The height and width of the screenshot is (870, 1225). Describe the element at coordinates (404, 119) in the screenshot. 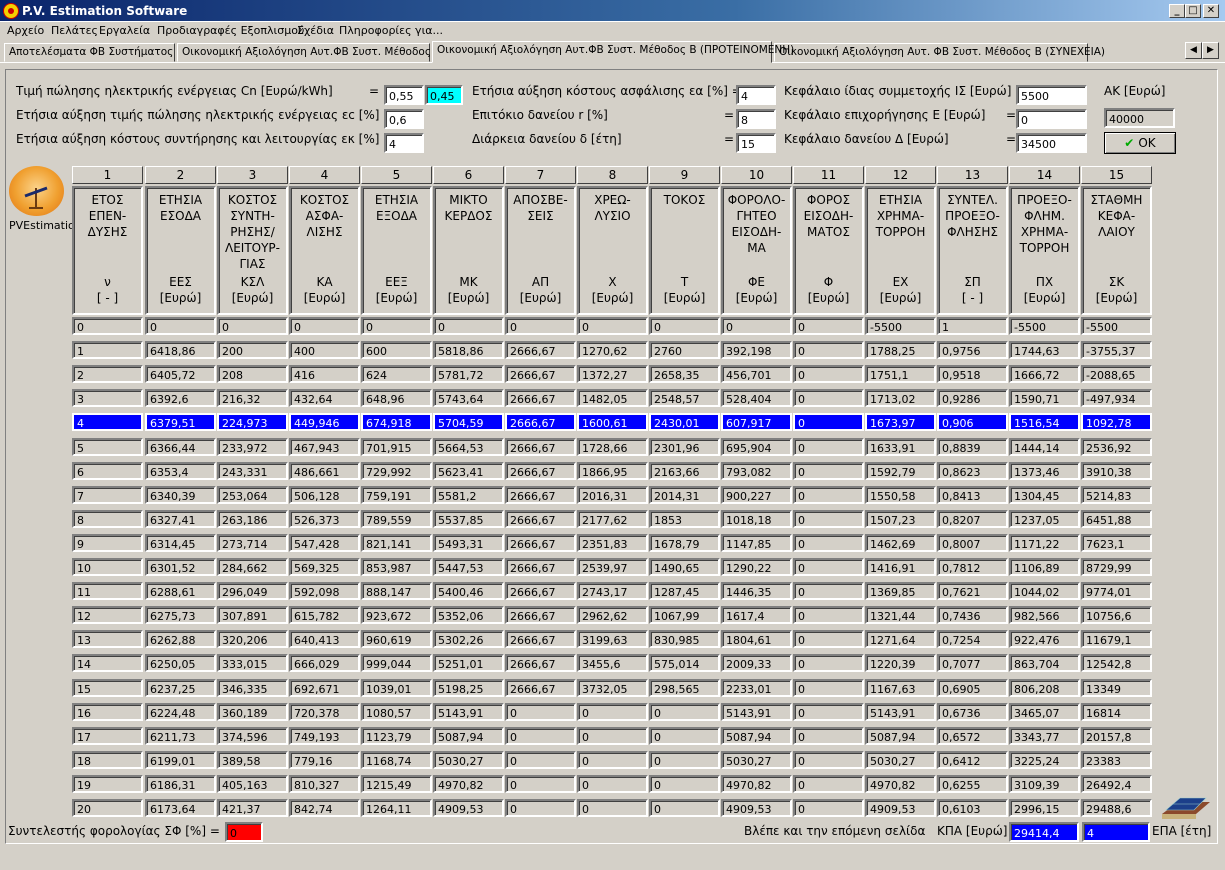

I see `ec-field: 0,6` at that location.